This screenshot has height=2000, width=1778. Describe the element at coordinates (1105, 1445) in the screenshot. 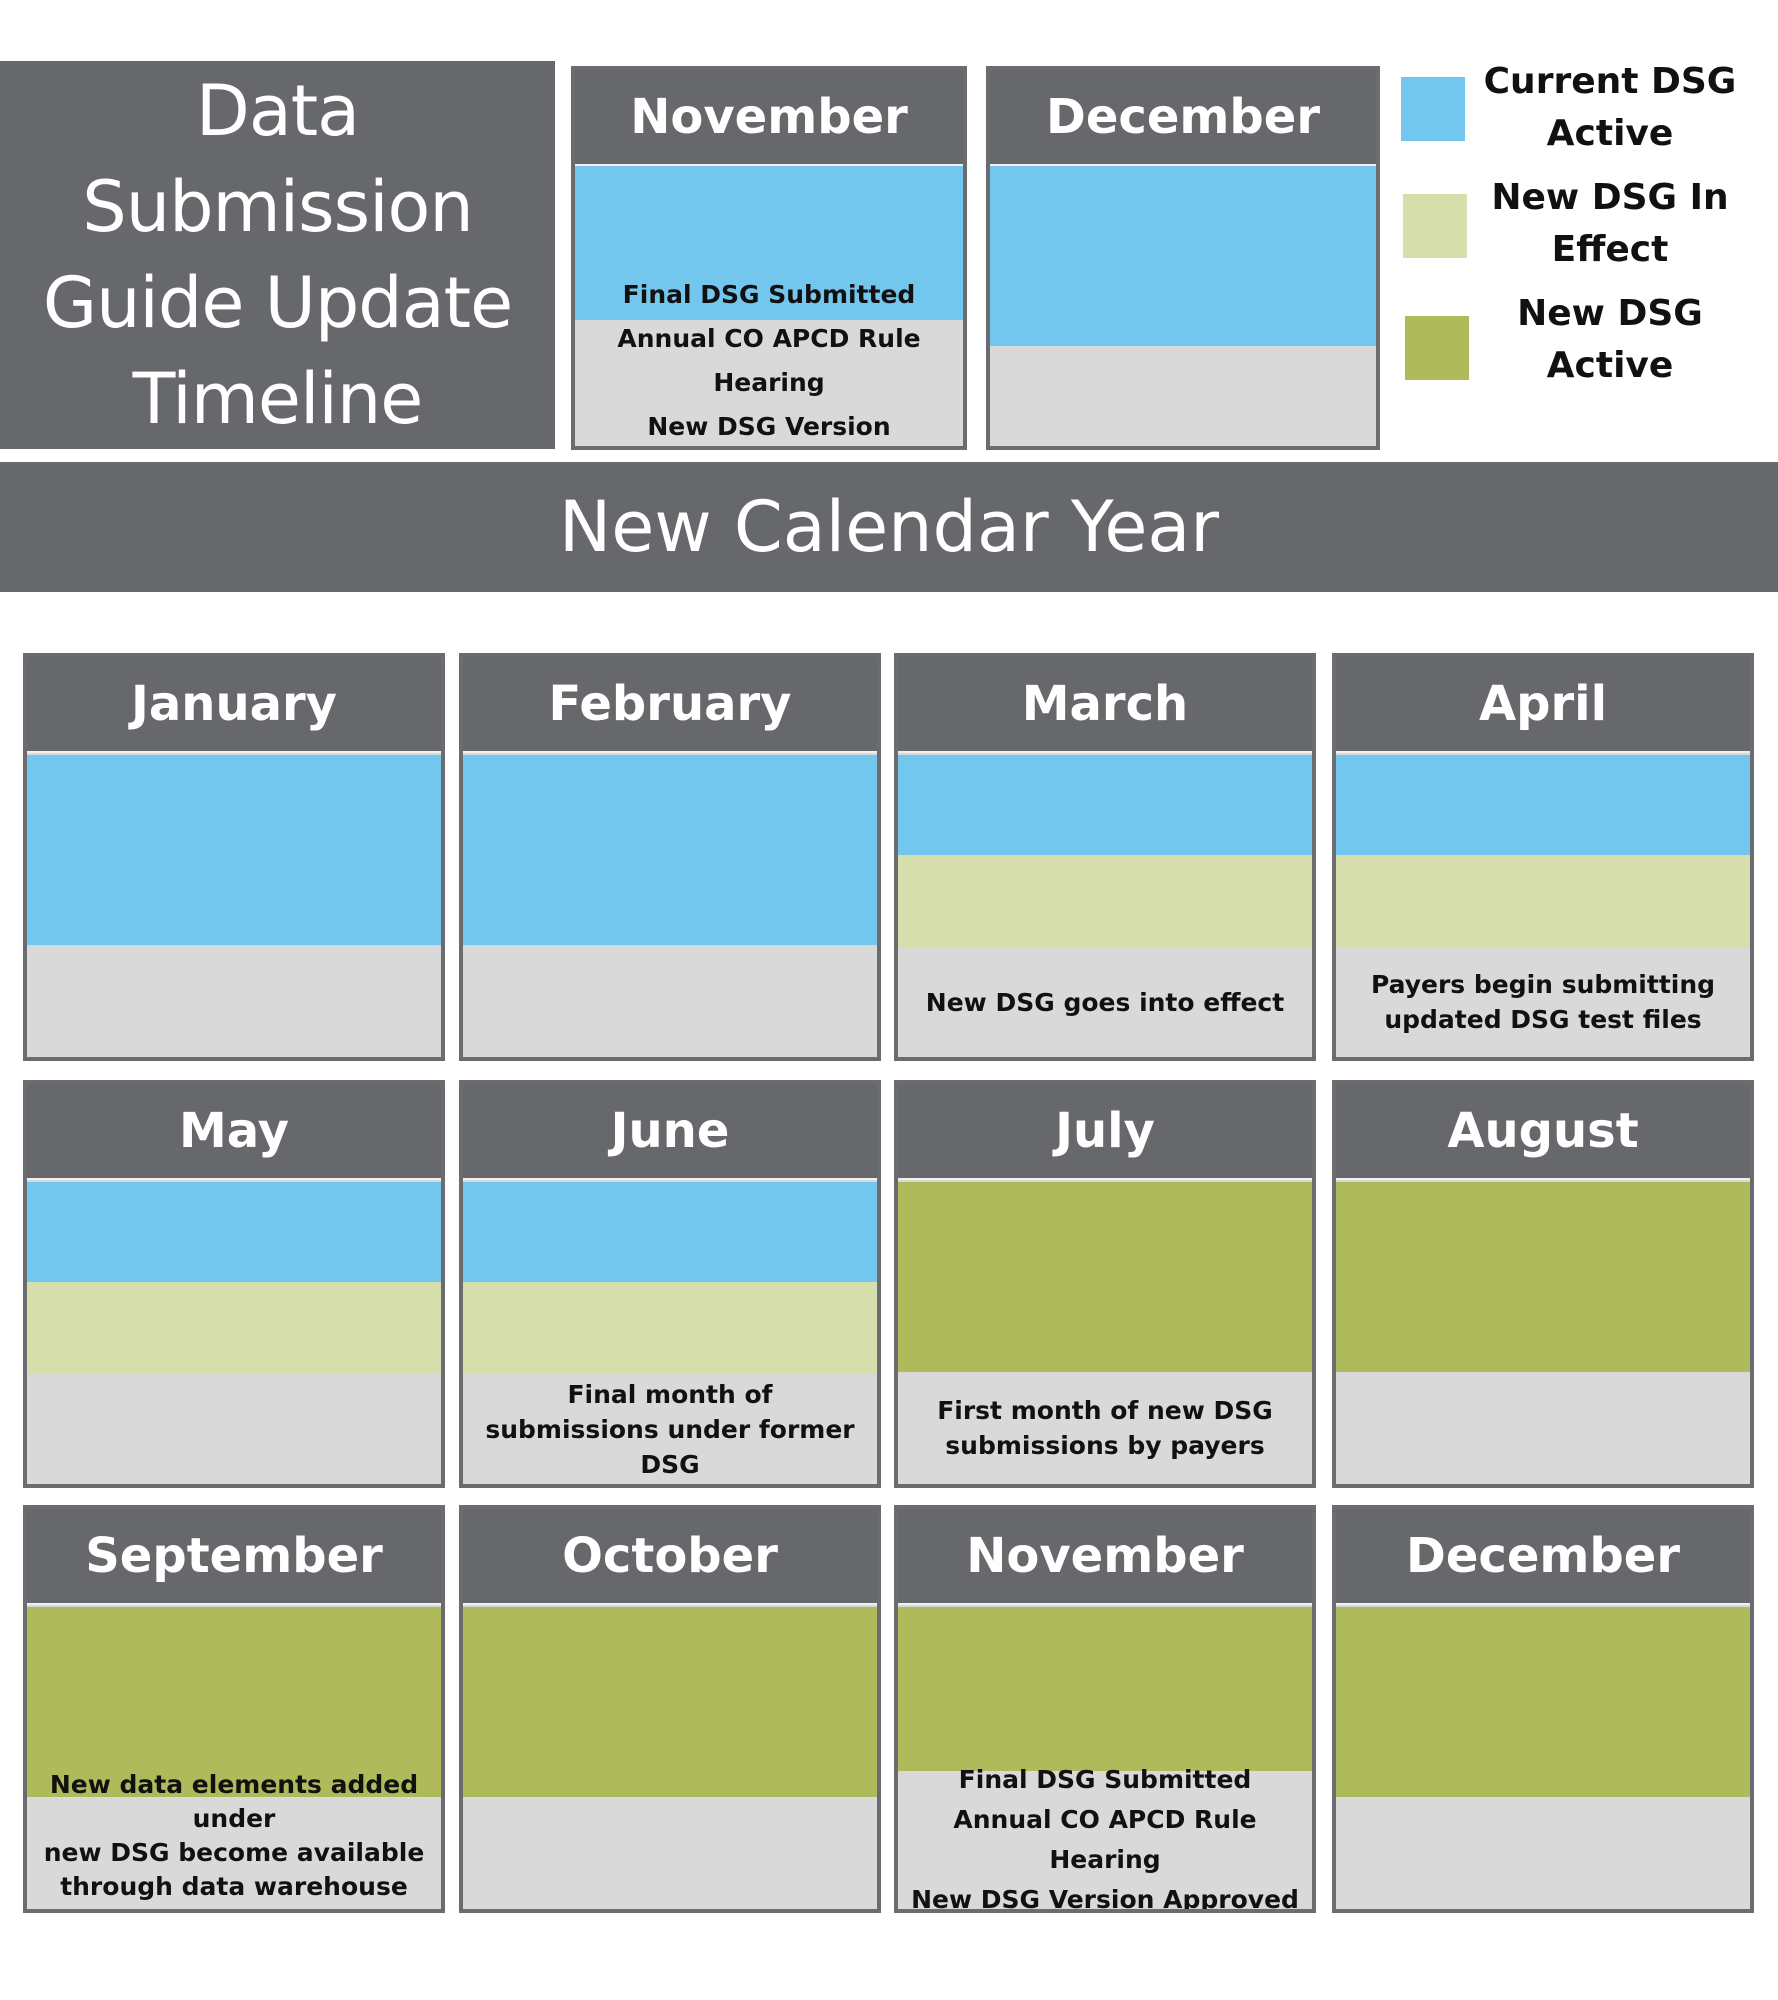

I see `note-line: submissions by payers` at that location.